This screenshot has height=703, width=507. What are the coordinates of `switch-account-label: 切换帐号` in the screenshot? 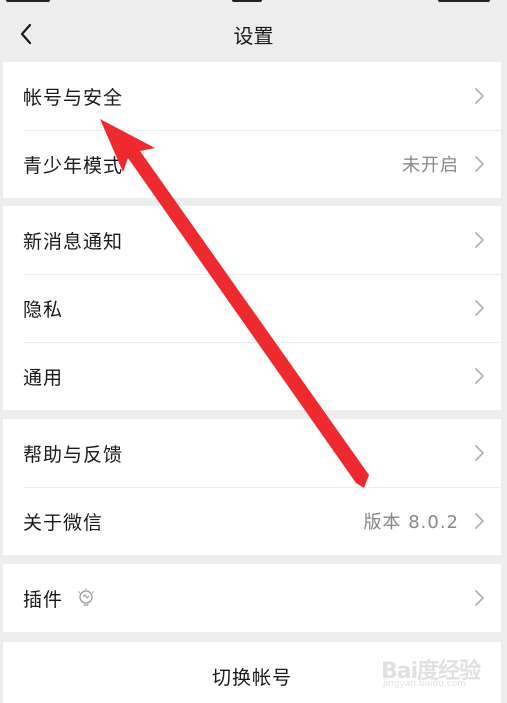 It's located at (251, 677).